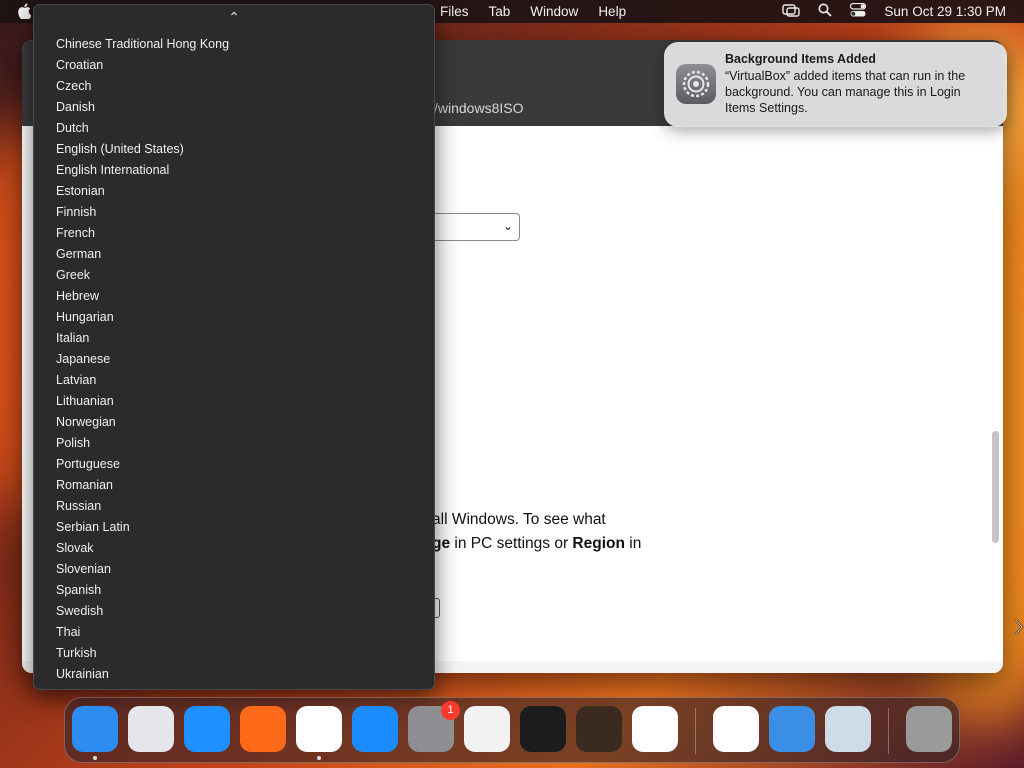 Image resolution: width=1024 pixels, height=768 pixels. Describe the element at coordinates (655, 729) in the screenshot. I see `vscode-icon` at that location.